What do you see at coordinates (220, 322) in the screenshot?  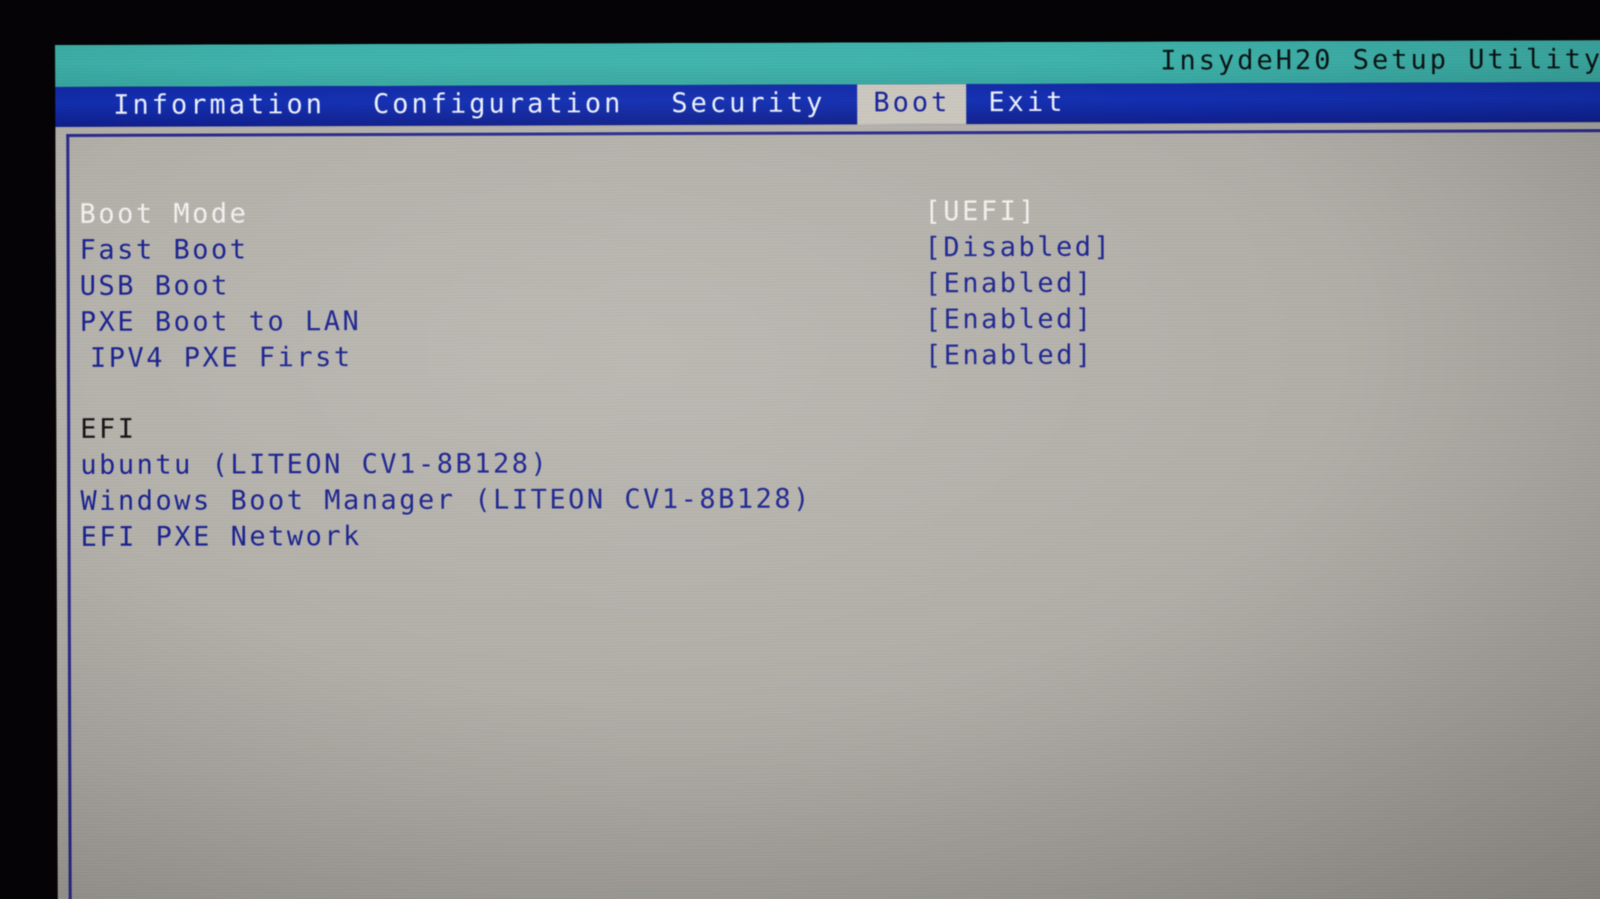 I see `setting-label-pxe-boot-to-lan: PXE Boot to LAN` at bounding box center [220, 322].